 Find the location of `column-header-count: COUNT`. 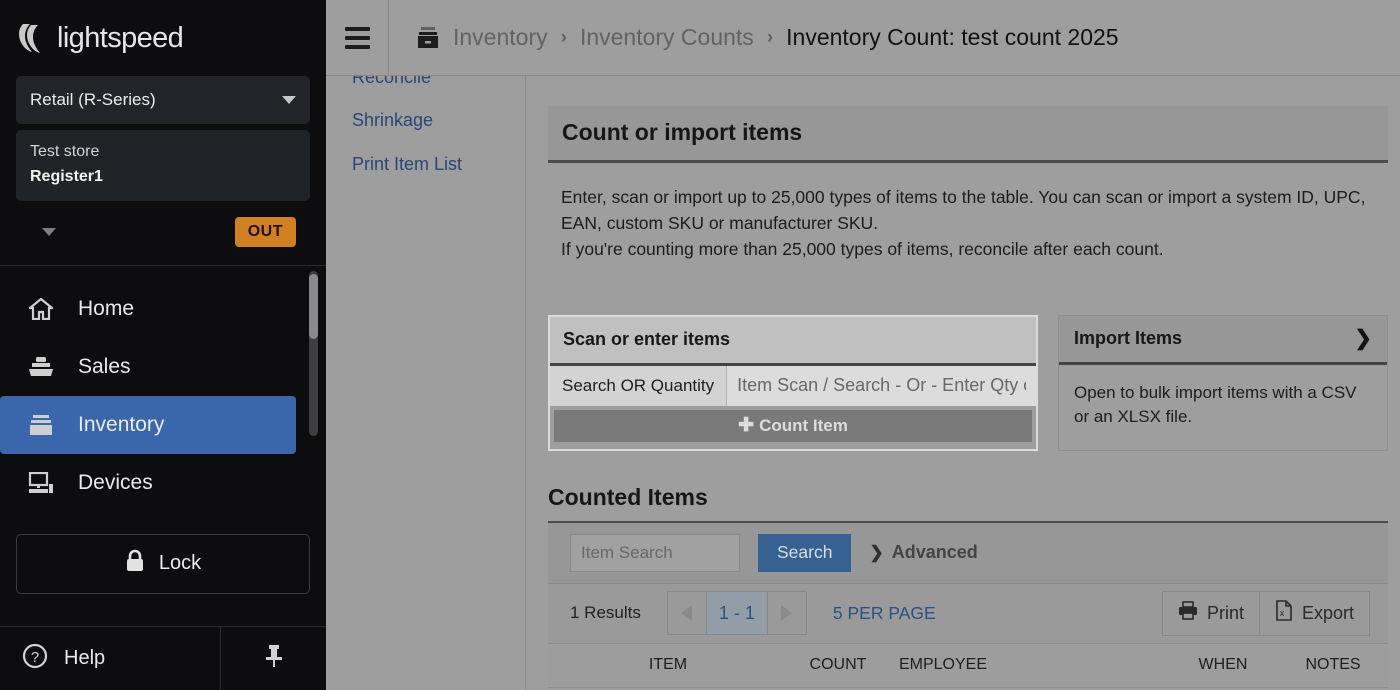

column-header-count: COUNT is located at coordinates (838, 665).